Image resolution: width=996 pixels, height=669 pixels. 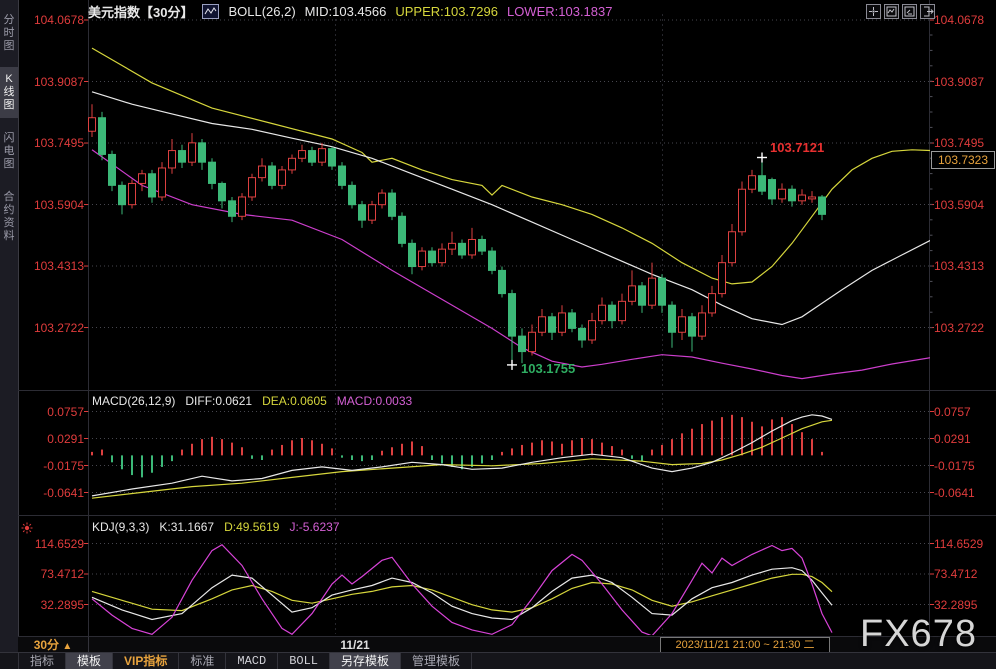 What do you see at coordinates (252, 527) in the screenshot?
I see `kdj-d-value: D:49.5619` at bounding box center [252, 527].